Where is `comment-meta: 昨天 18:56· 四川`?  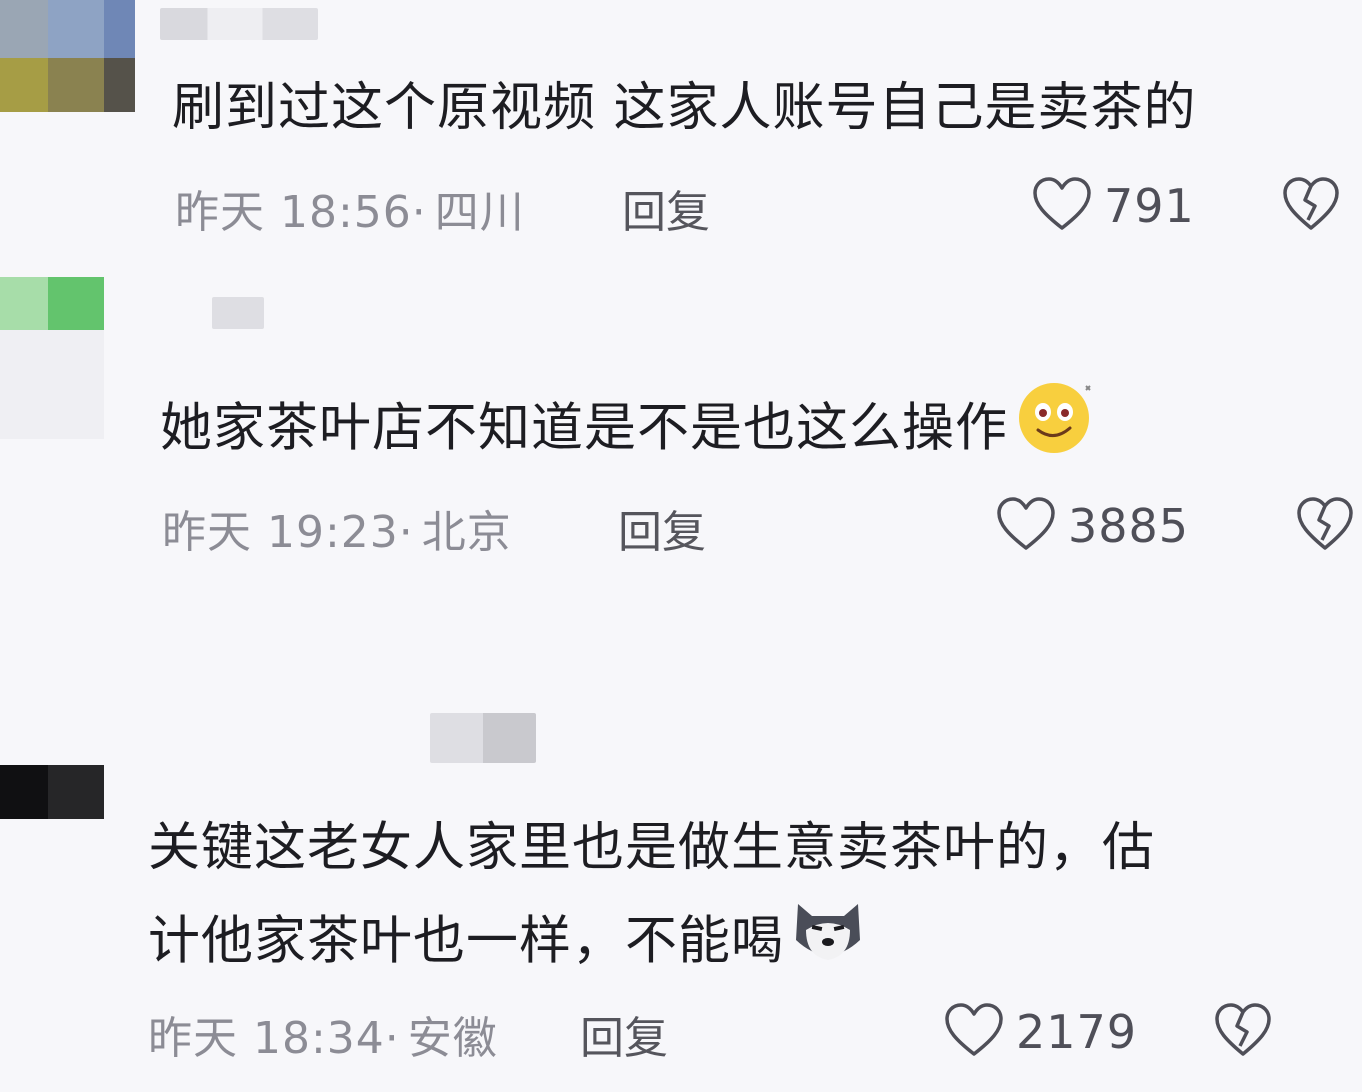
comment-meta: 昨天 18:56· 四川 is located at coordinates (350, 208).